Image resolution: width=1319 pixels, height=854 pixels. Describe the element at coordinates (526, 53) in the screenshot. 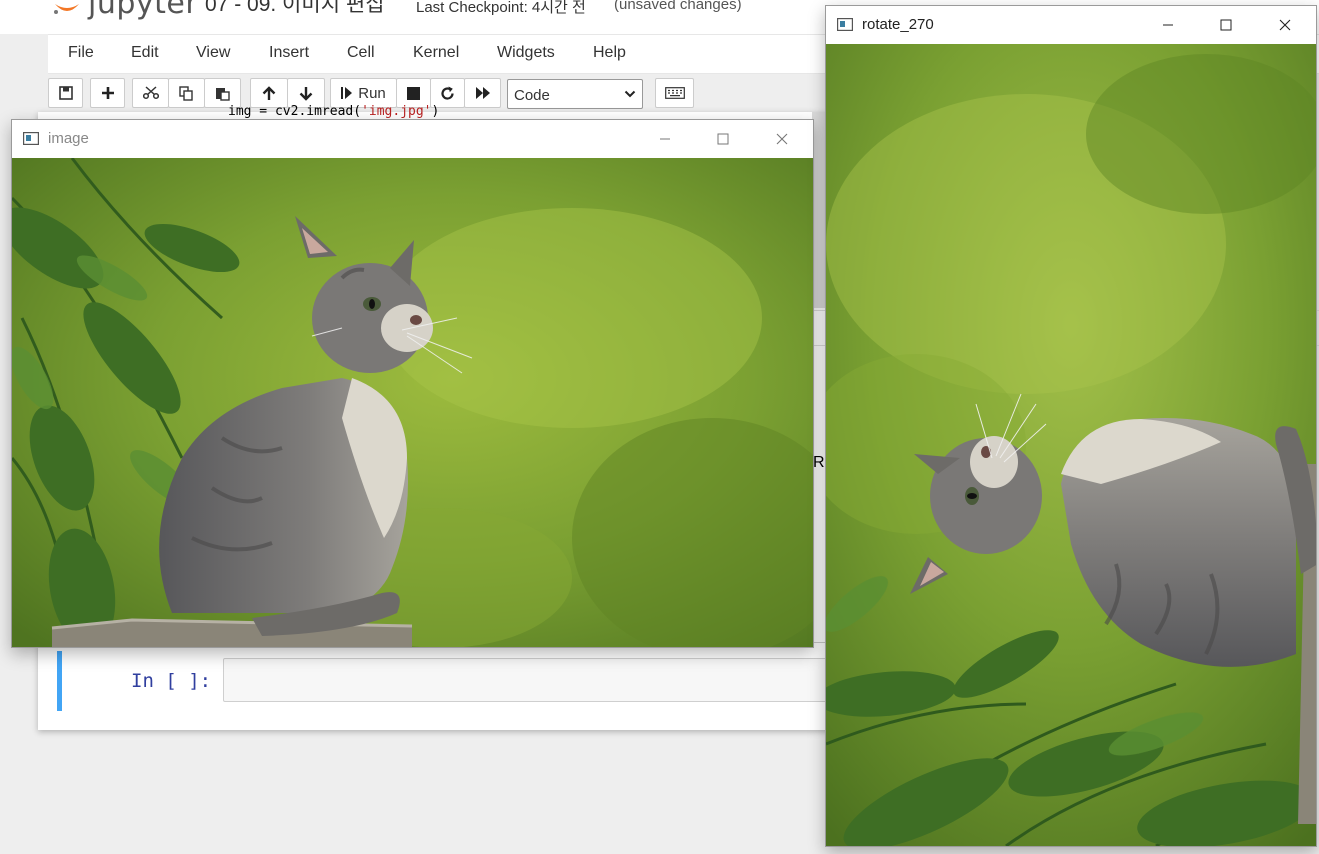

I see `menu-widgets: Widgets` at that location.